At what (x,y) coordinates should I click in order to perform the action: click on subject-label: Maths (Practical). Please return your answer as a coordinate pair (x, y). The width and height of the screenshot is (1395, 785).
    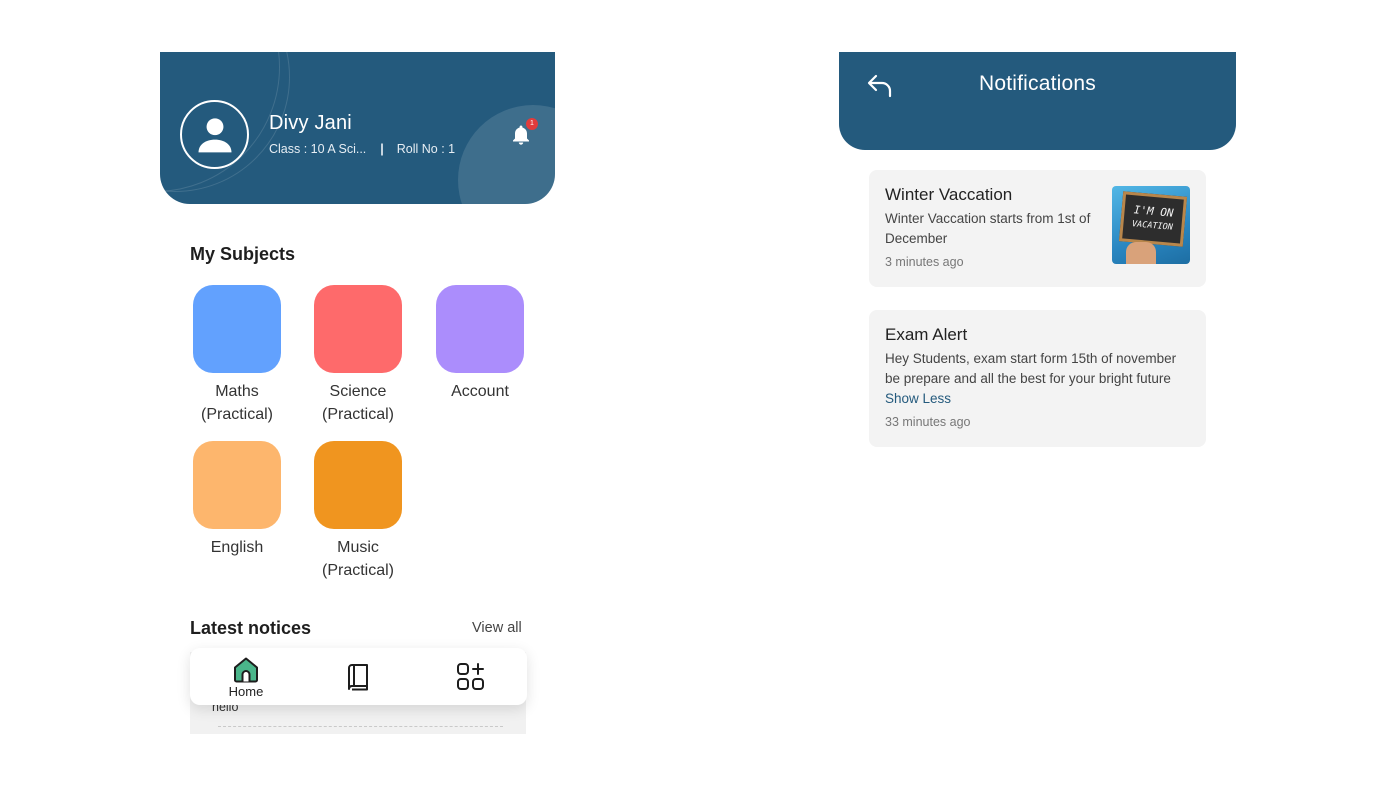
    Looking at the image, I should click on (236, 403).